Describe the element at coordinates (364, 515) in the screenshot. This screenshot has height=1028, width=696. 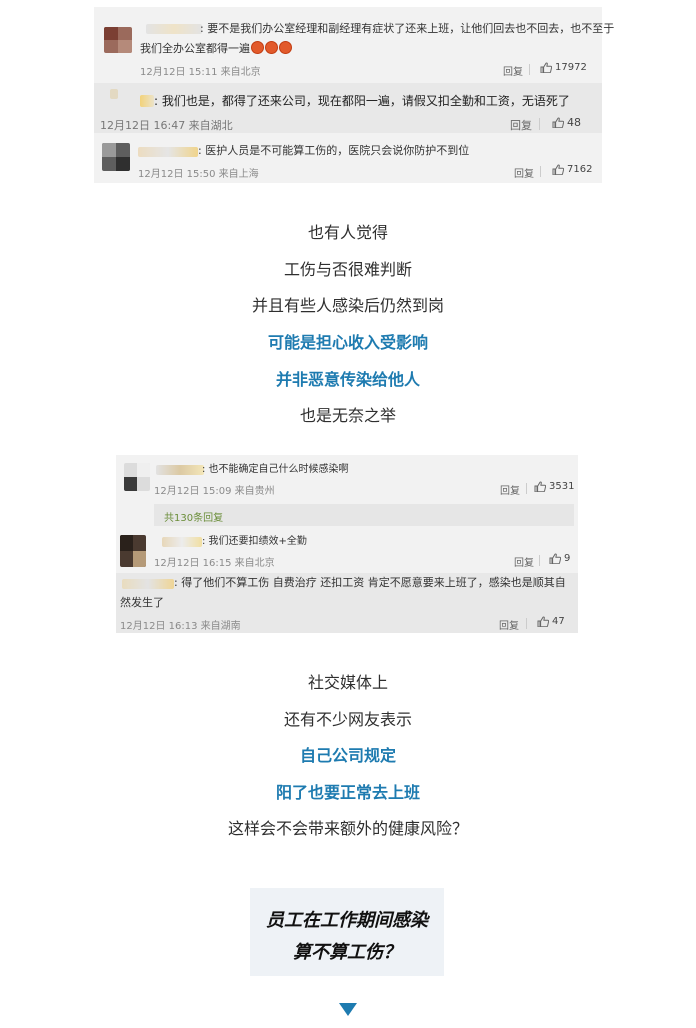
I see `more-replies-bar: 共130条回复` at that location.